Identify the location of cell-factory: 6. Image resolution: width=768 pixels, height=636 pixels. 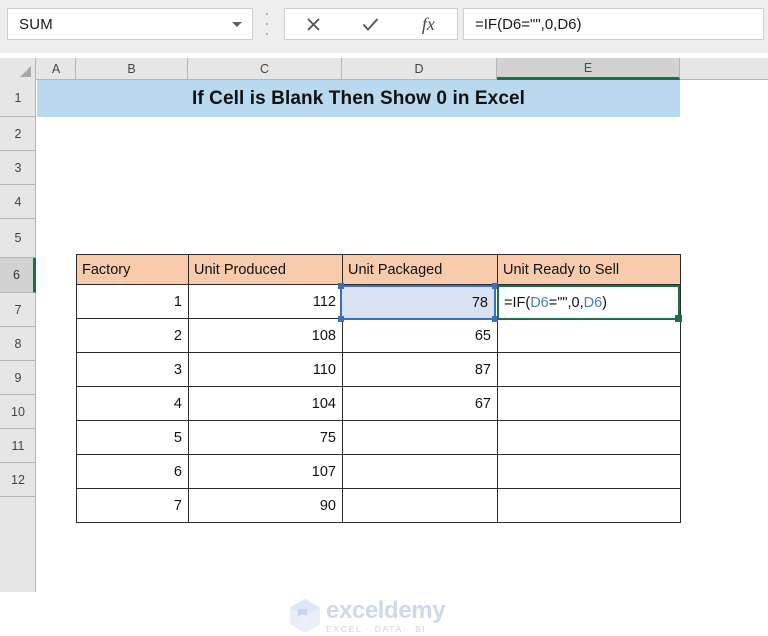
(132, 471).